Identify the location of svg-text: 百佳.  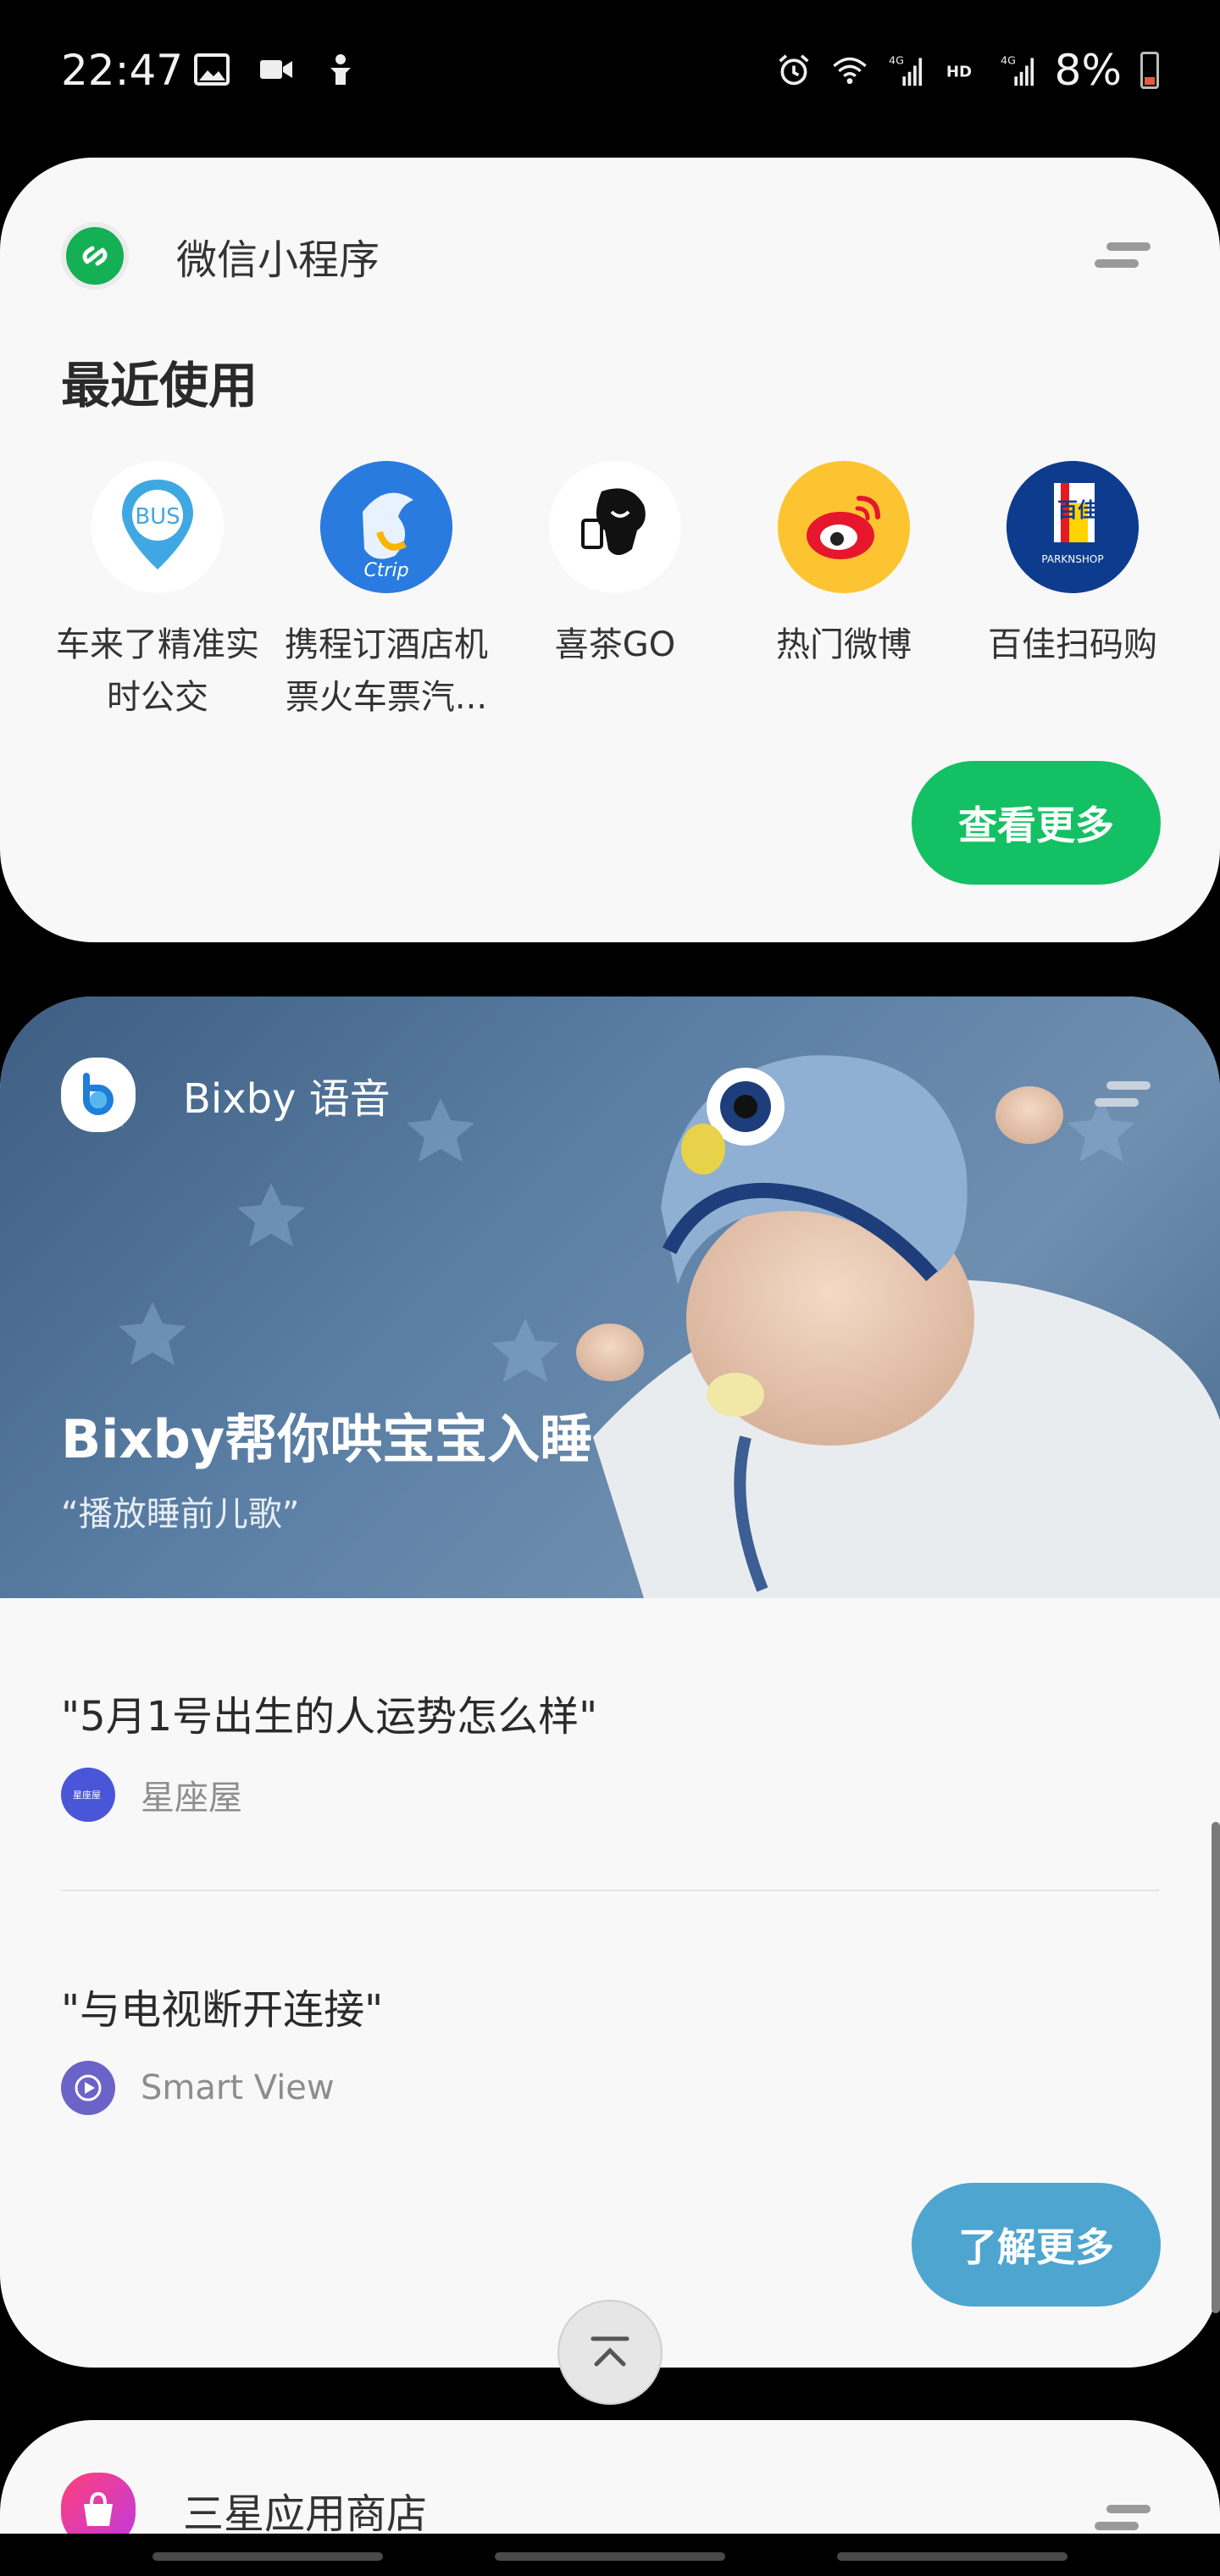
(1077, 510).